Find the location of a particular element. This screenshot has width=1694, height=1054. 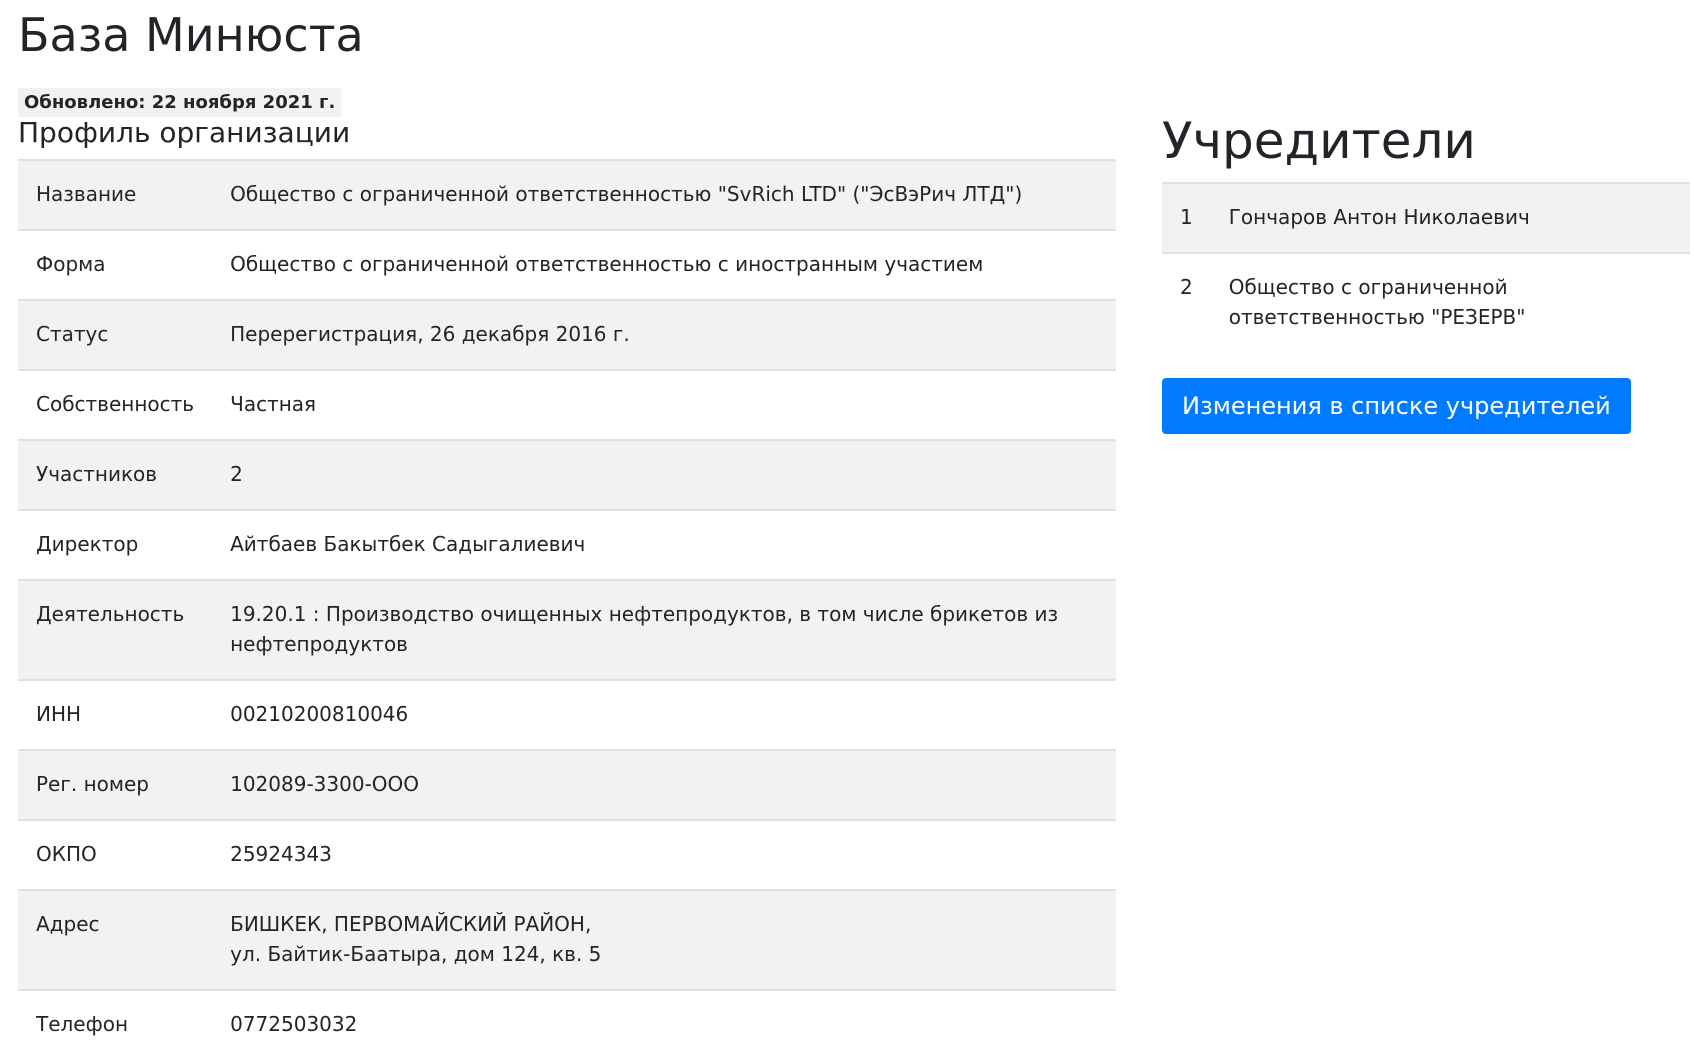

address-line-1: БИШКЕК, ПЕРВОМАЙСКИЙ РАЙОН, is located at coordinates (411, 924).